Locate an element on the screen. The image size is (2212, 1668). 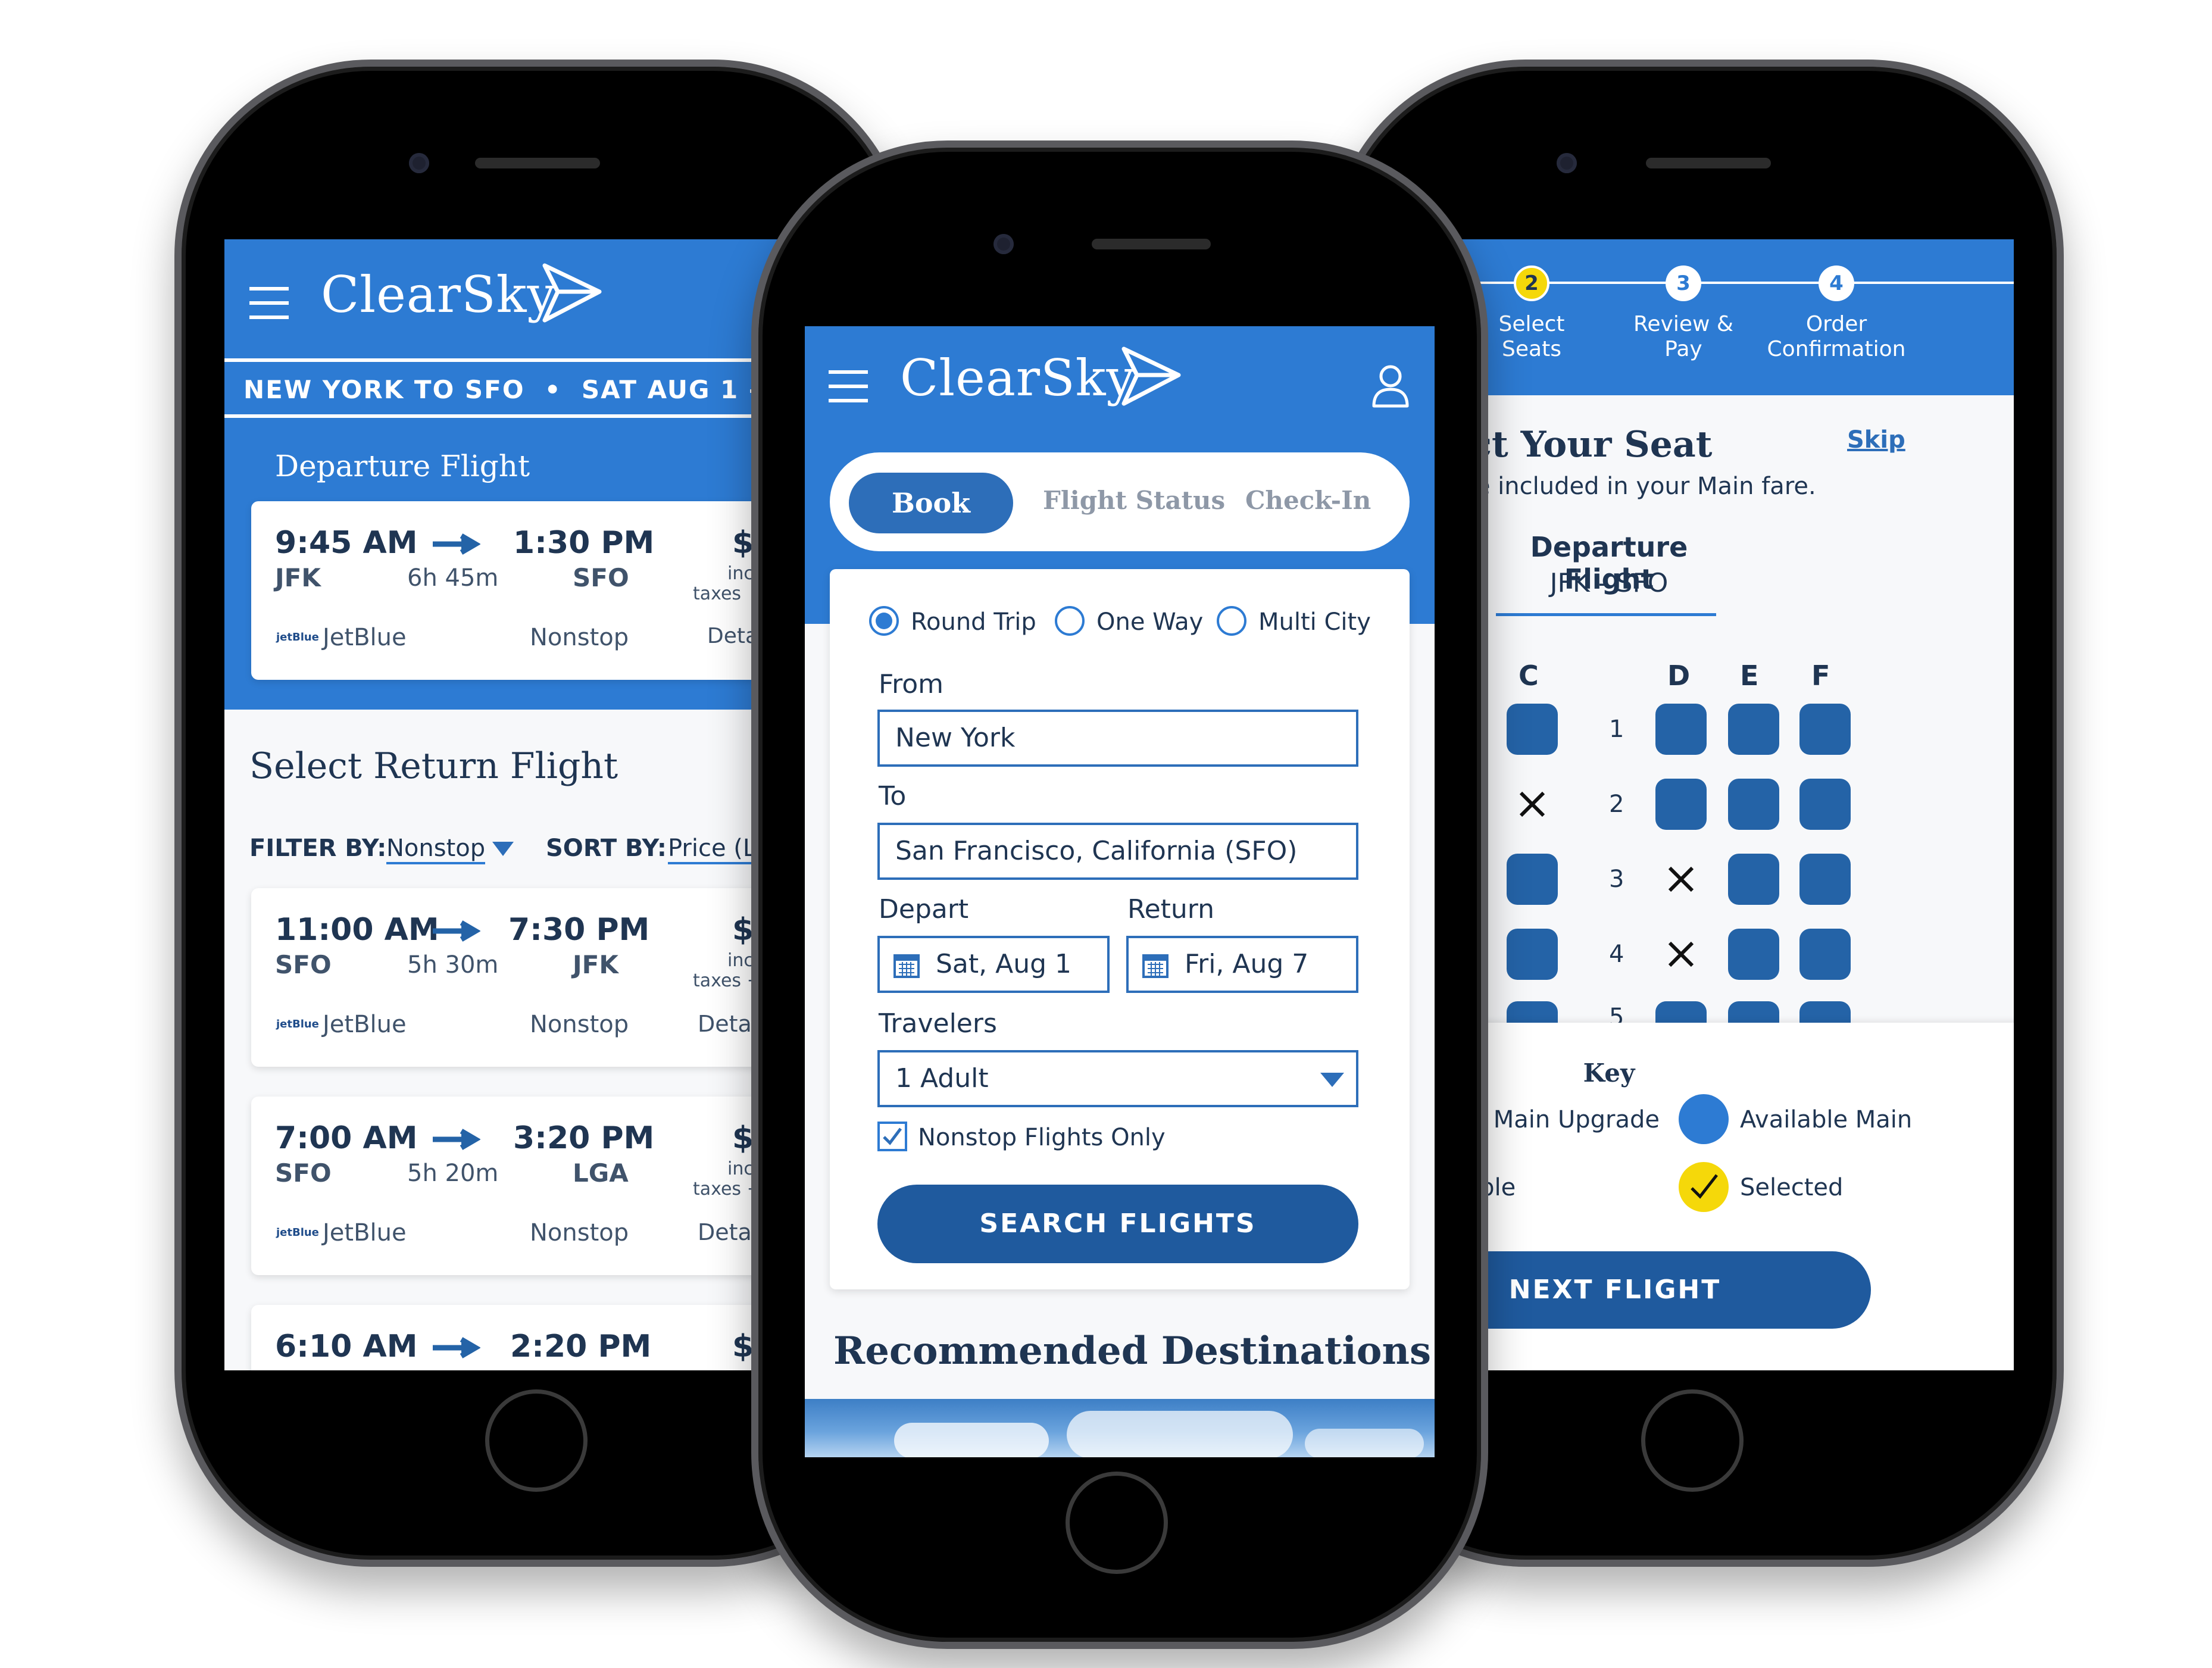
stepper-line is located at coordinates (1701, 283).